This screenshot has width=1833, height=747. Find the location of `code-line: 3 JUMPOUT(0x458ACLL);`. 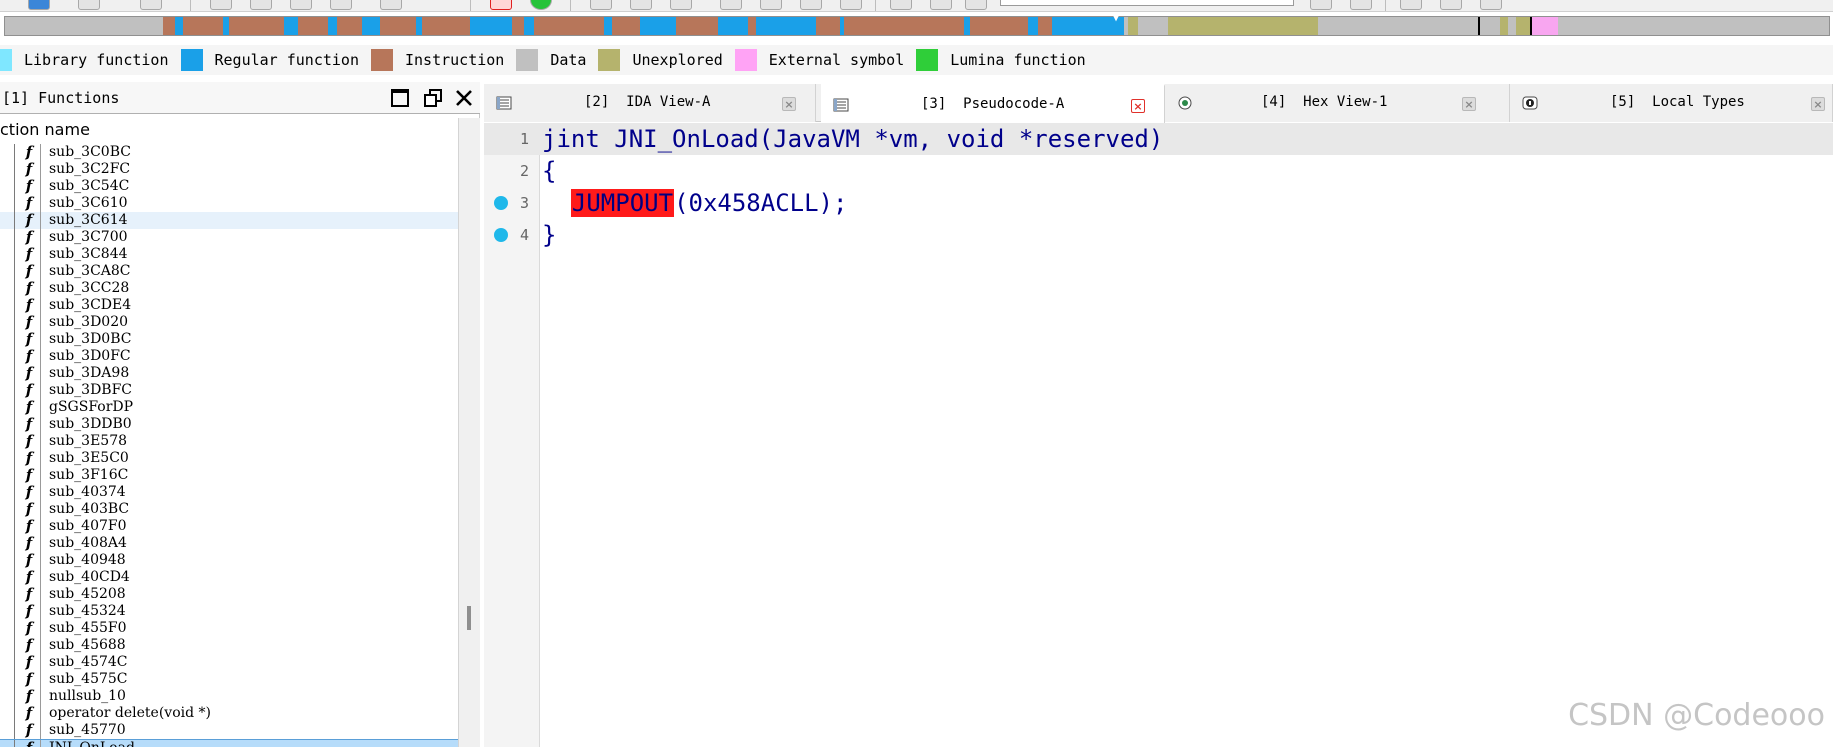

code-line: 3 JUMPOUT(0x458ACLL); is located at coordinates (1158, 203).